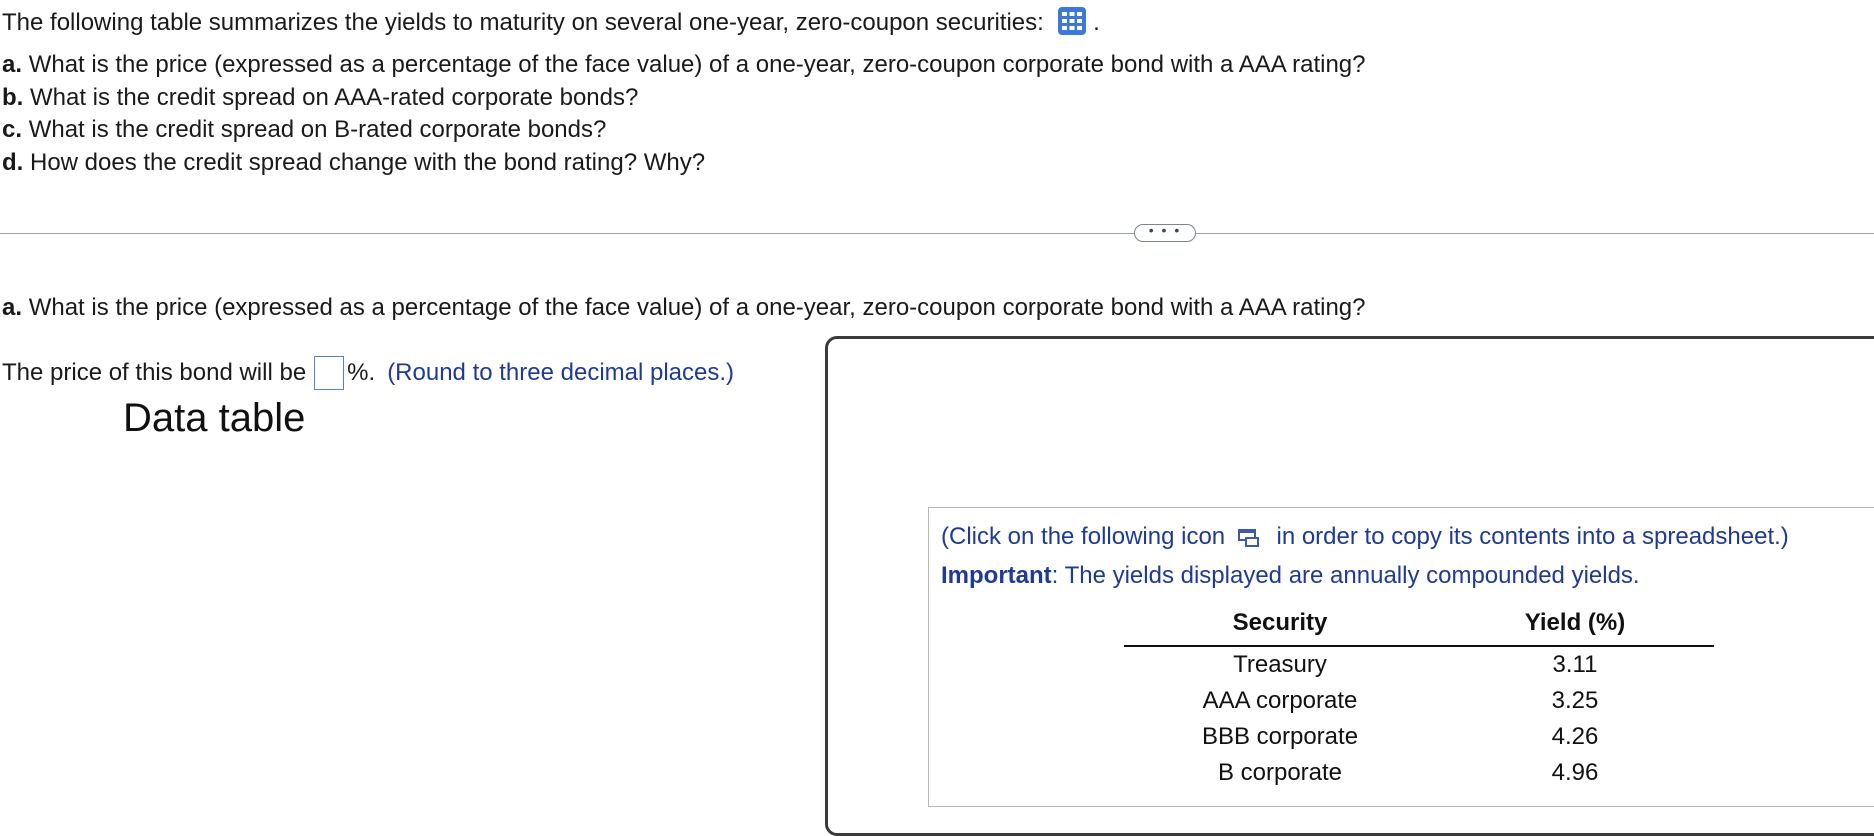 The width and height of the screenshot is (1874, 836). Describe the element at coordinates (1248, 540) in the screenshot. I see `copy-to-spreadsheet-icon` at that location.